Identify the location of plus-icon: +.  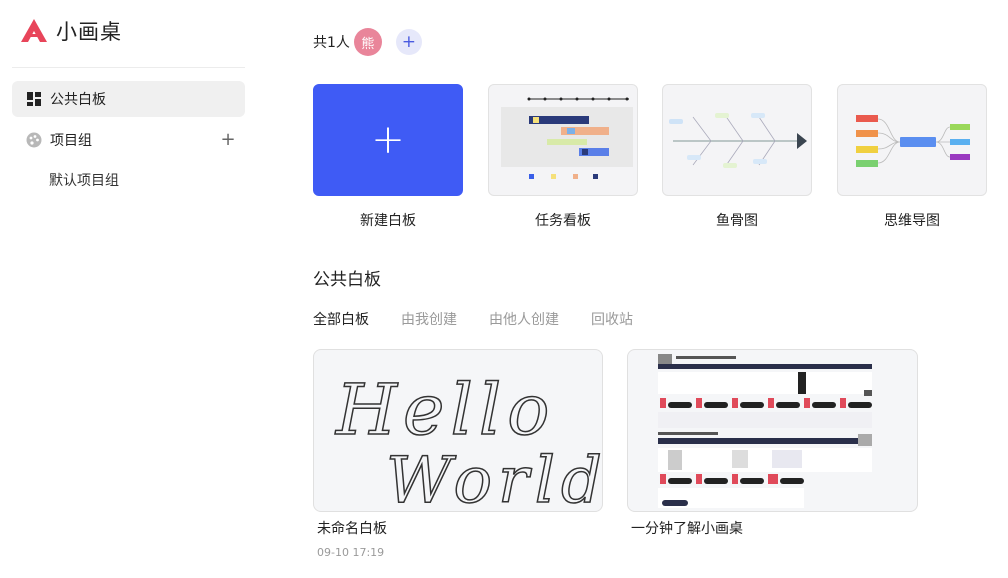
(388, 140).